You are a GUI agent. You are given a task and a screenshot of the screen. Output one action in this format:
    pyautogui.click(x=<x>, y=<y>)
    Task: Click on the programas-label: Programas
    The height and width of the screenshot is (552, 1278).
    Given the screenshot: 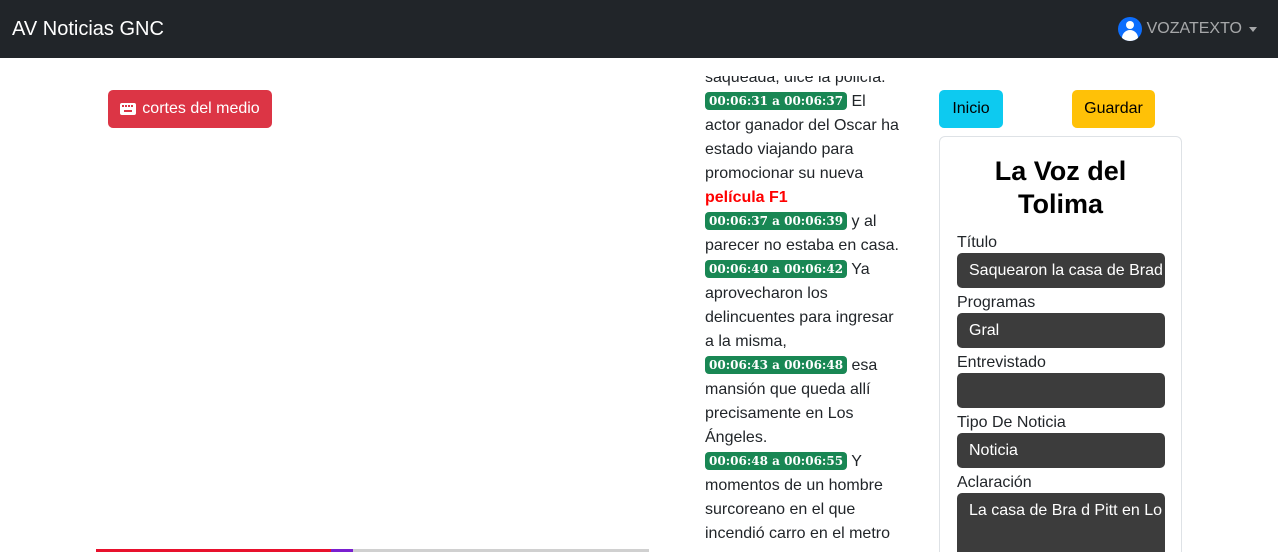 What is the action you would take?
    pyautogui.click(x=996, y=302)
    